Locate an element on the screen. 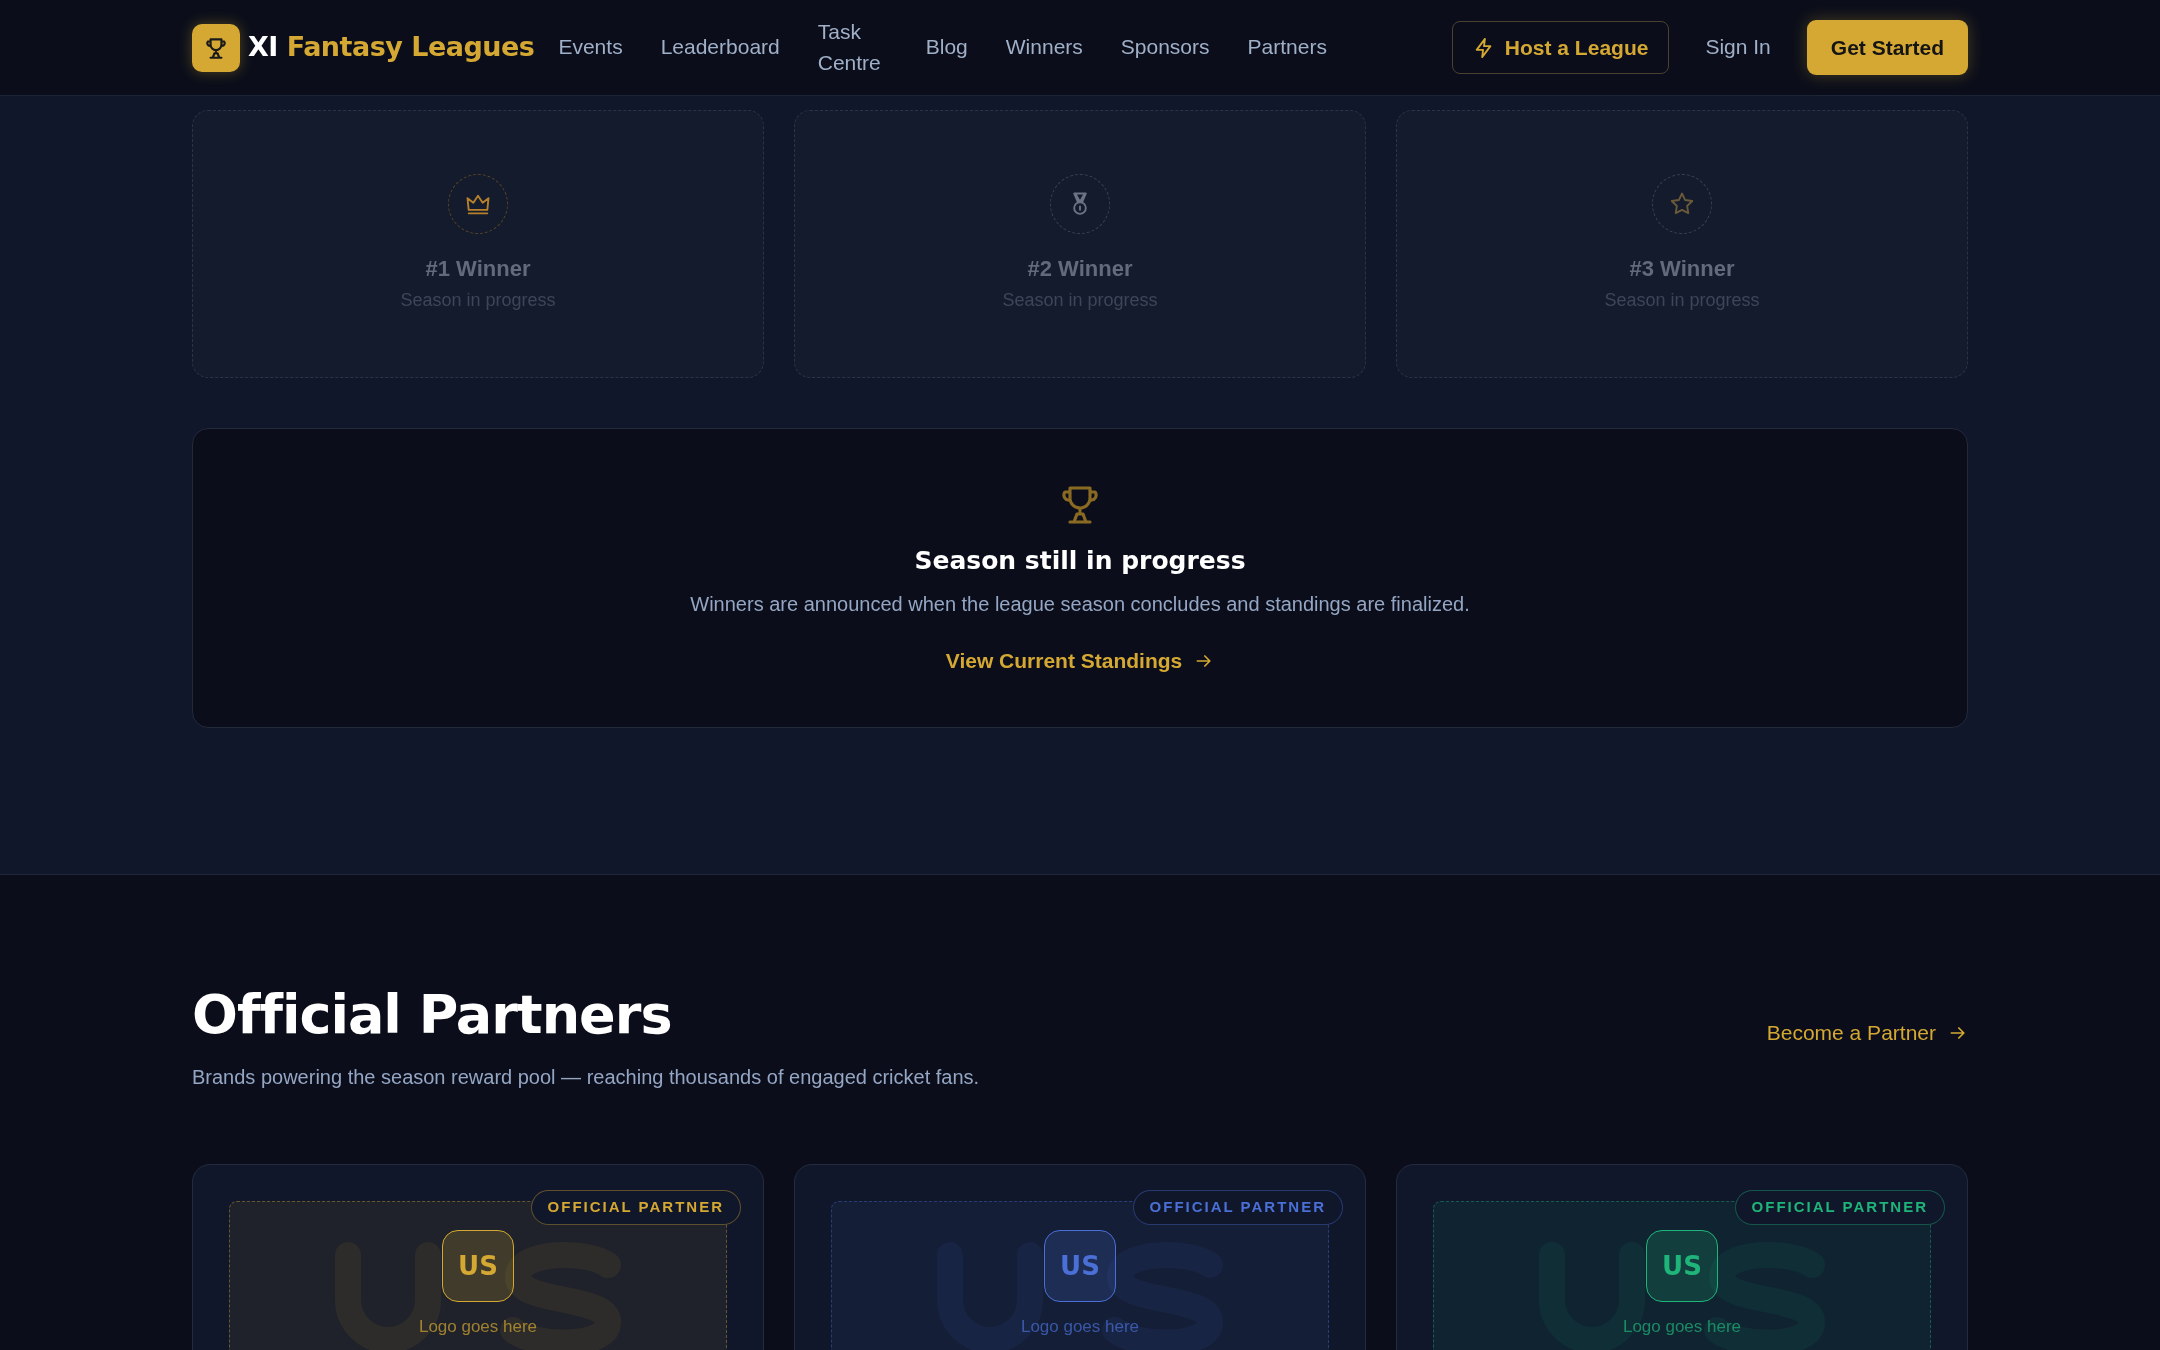 Image resolution: width=2160 pixels, height=1350 pixels. nav-link: Winners is located at coordinates (1044, 47).